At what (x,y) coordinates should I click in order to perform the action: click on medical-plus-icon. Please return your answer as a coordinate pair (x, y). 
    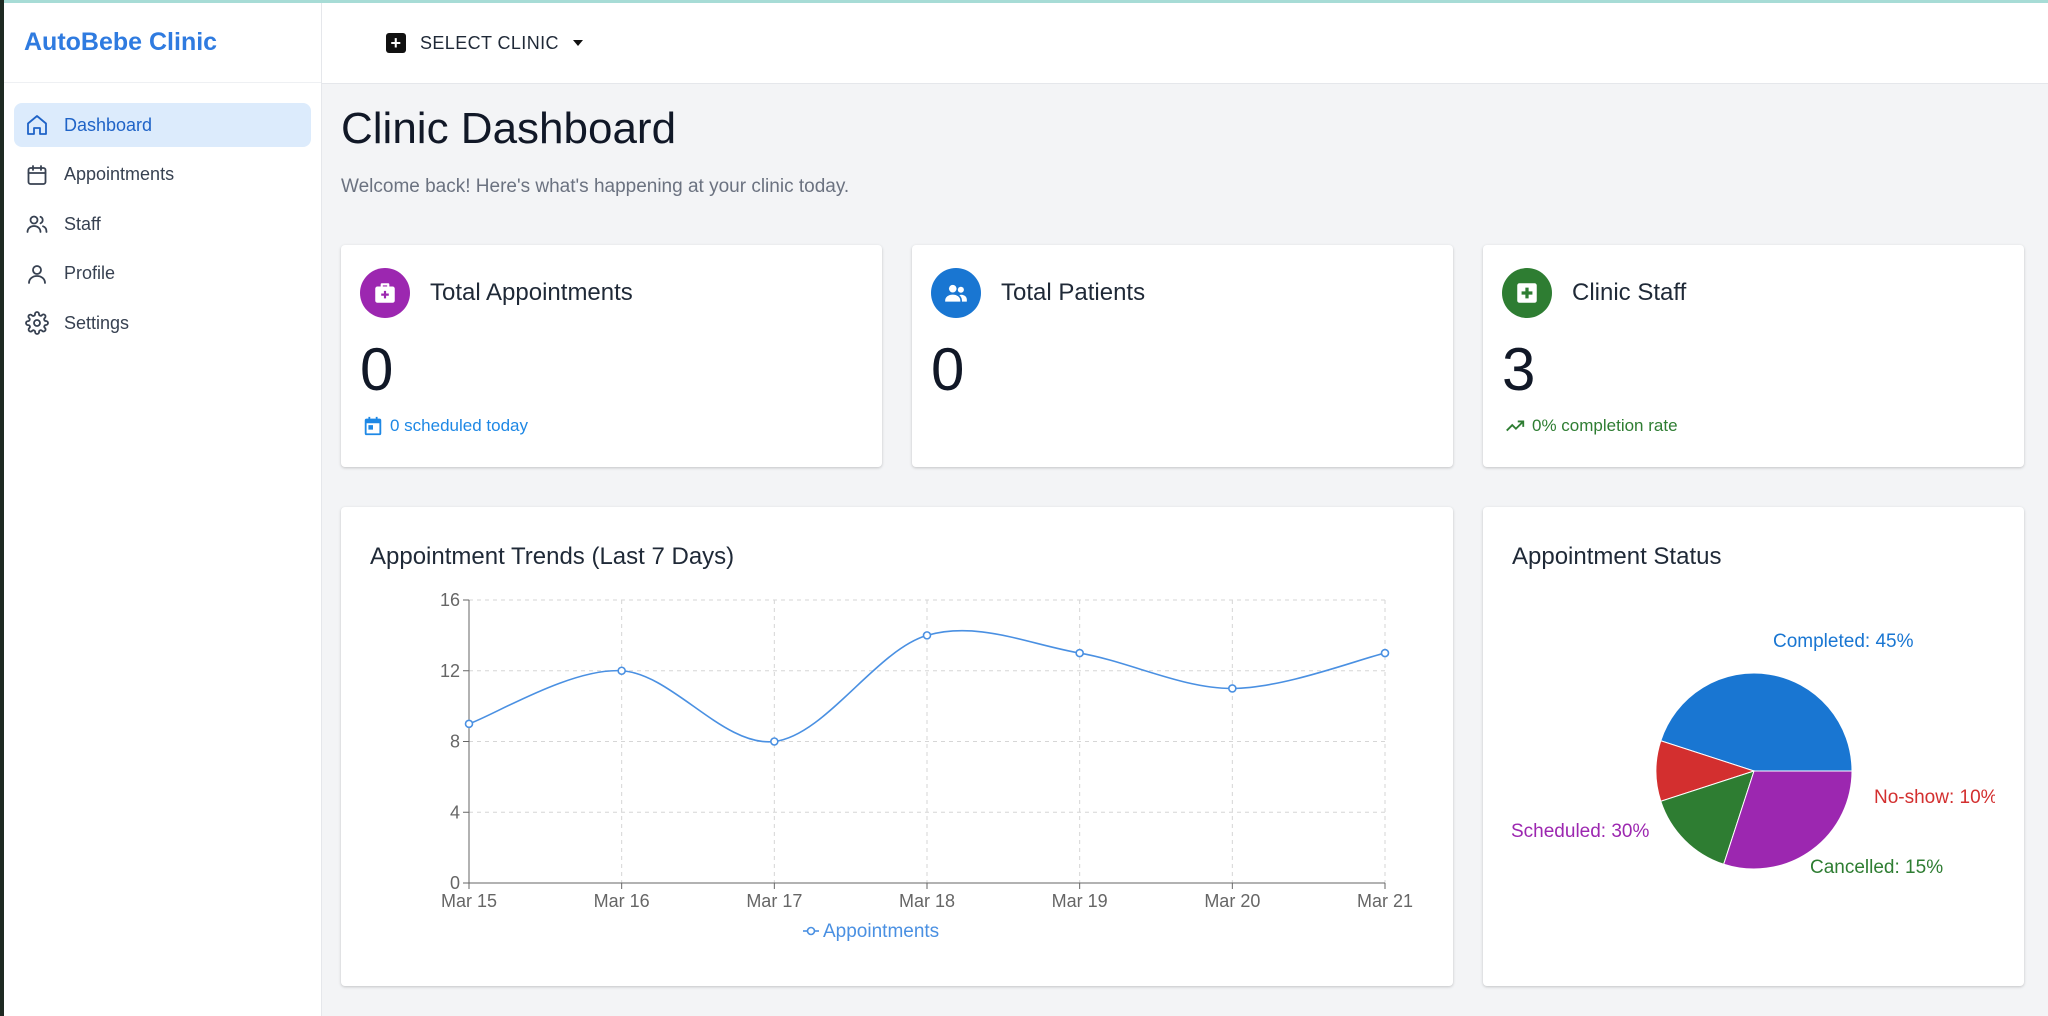
    Looking at the image, I should click on (1527, 293).